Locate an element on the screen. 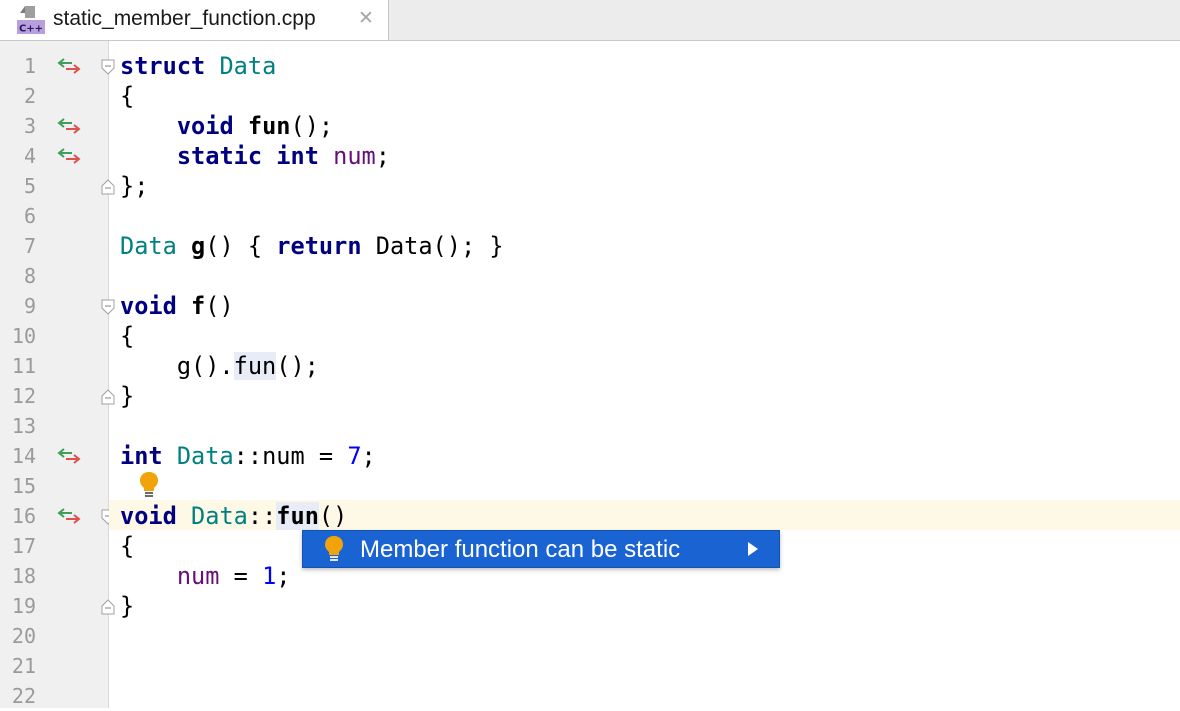  code-text: = is located at coordinates (241, 576).